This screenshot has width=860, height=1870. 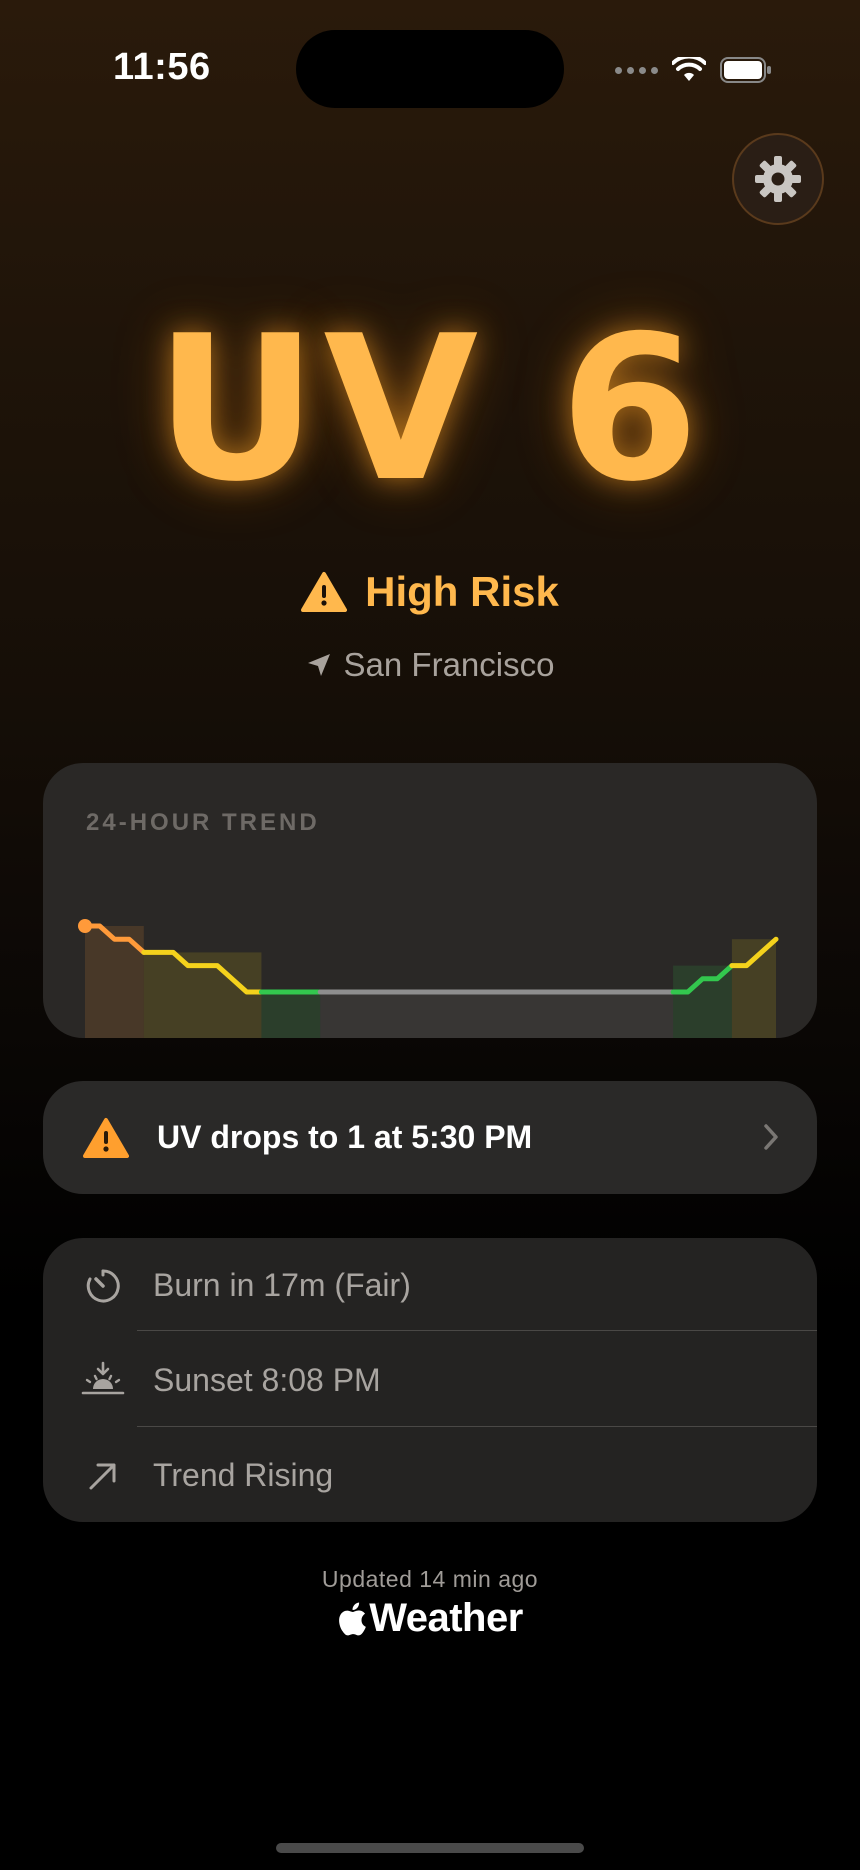 I want to click on uv-alert-row: UV drops to 1 at 5:30 PM, so click(x=430, y=1137).